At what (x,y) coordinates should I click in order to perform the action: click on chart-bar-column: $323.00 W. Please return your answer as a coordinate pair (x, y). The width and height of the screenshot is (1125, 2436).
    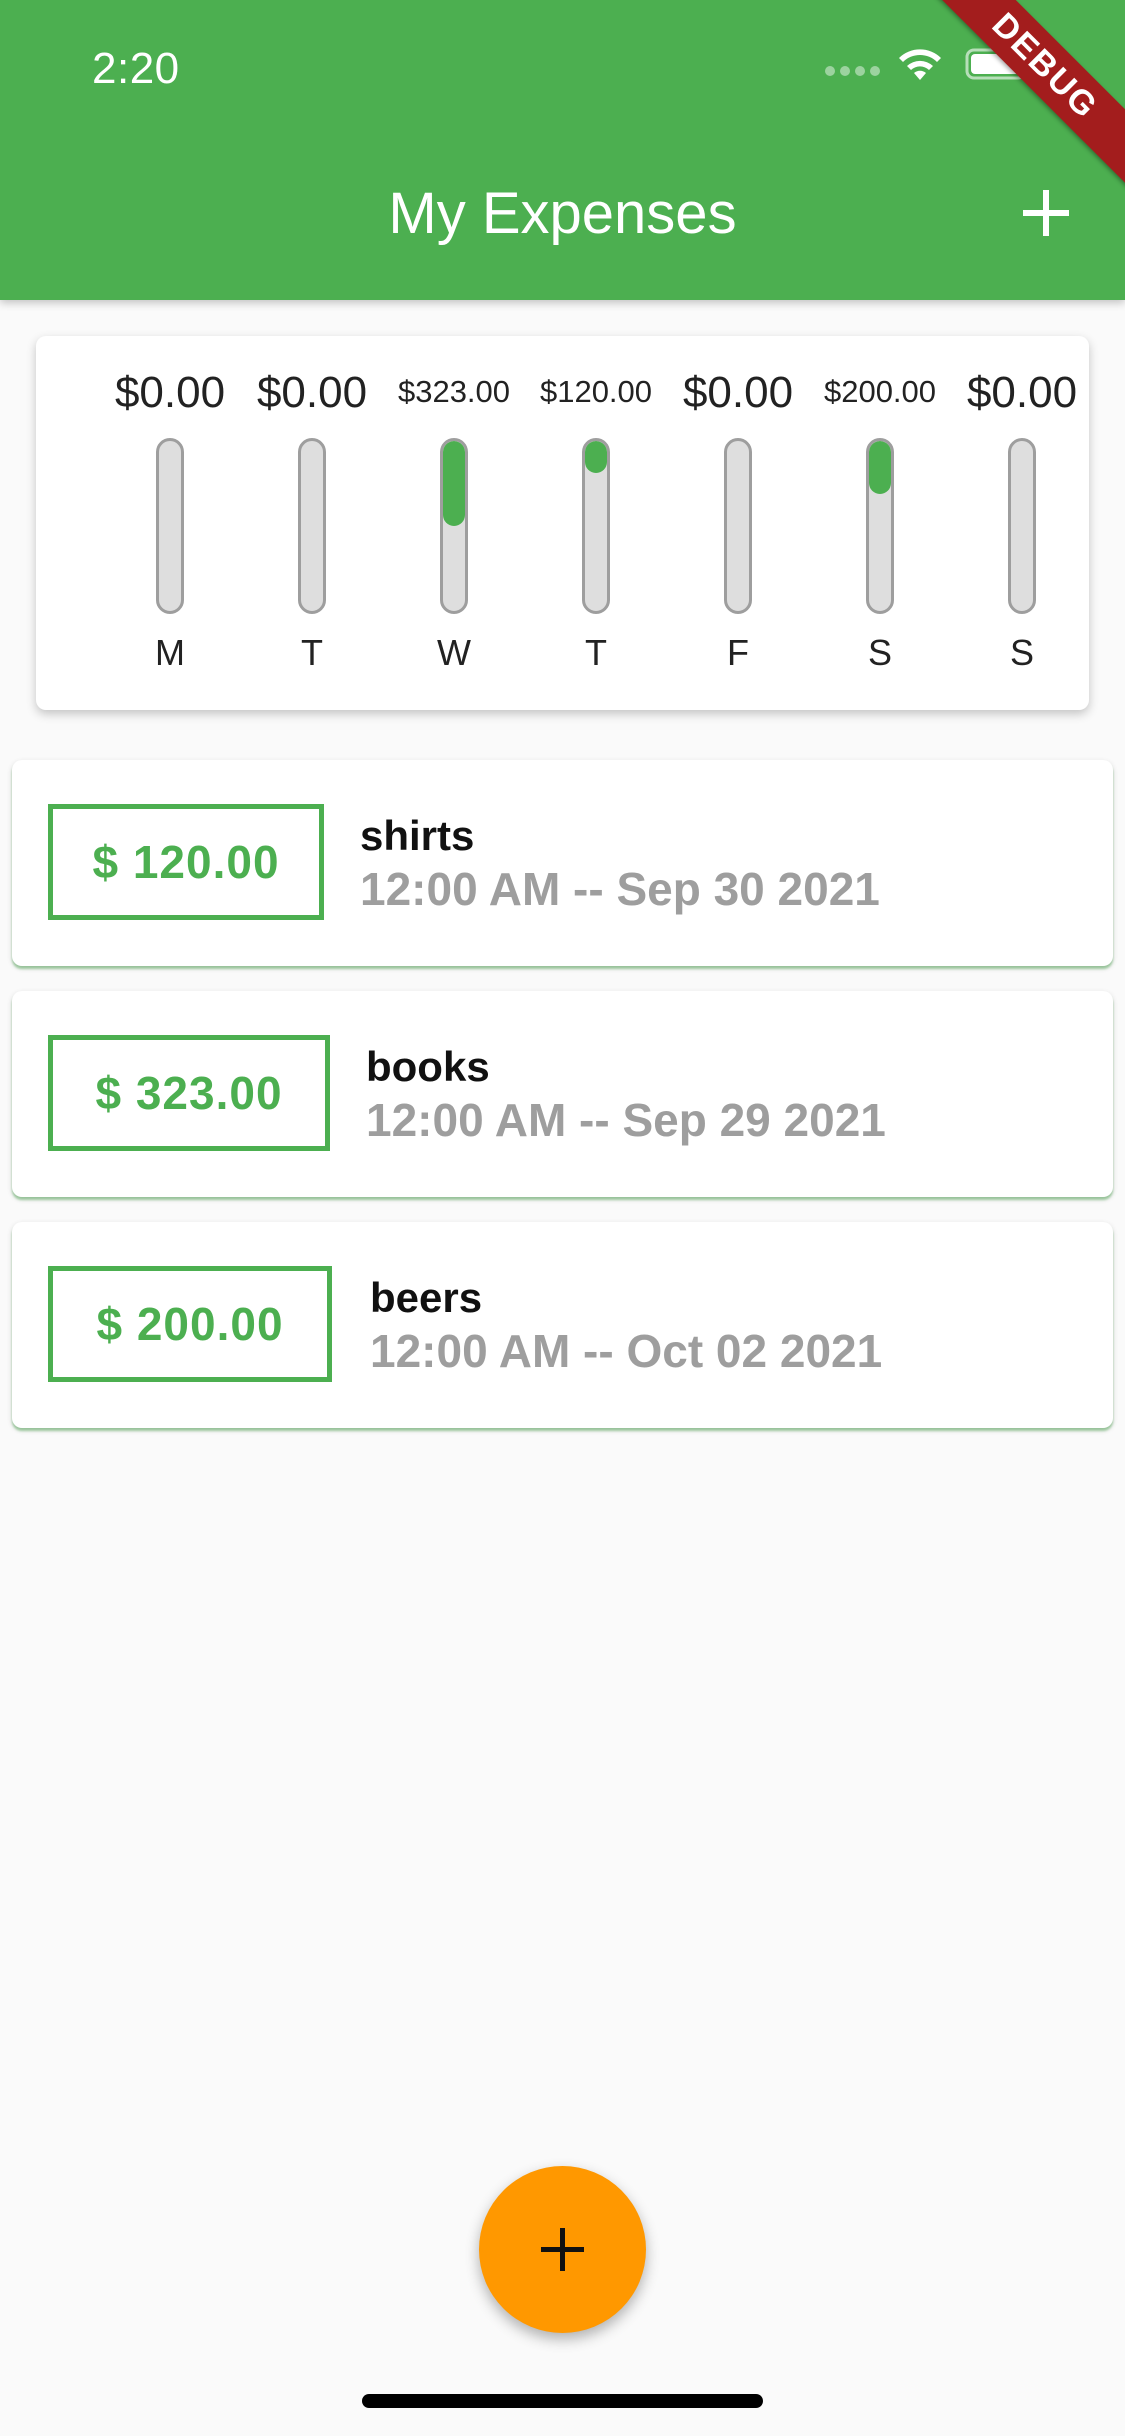
    Looking at the image, I should click on (454, 523).